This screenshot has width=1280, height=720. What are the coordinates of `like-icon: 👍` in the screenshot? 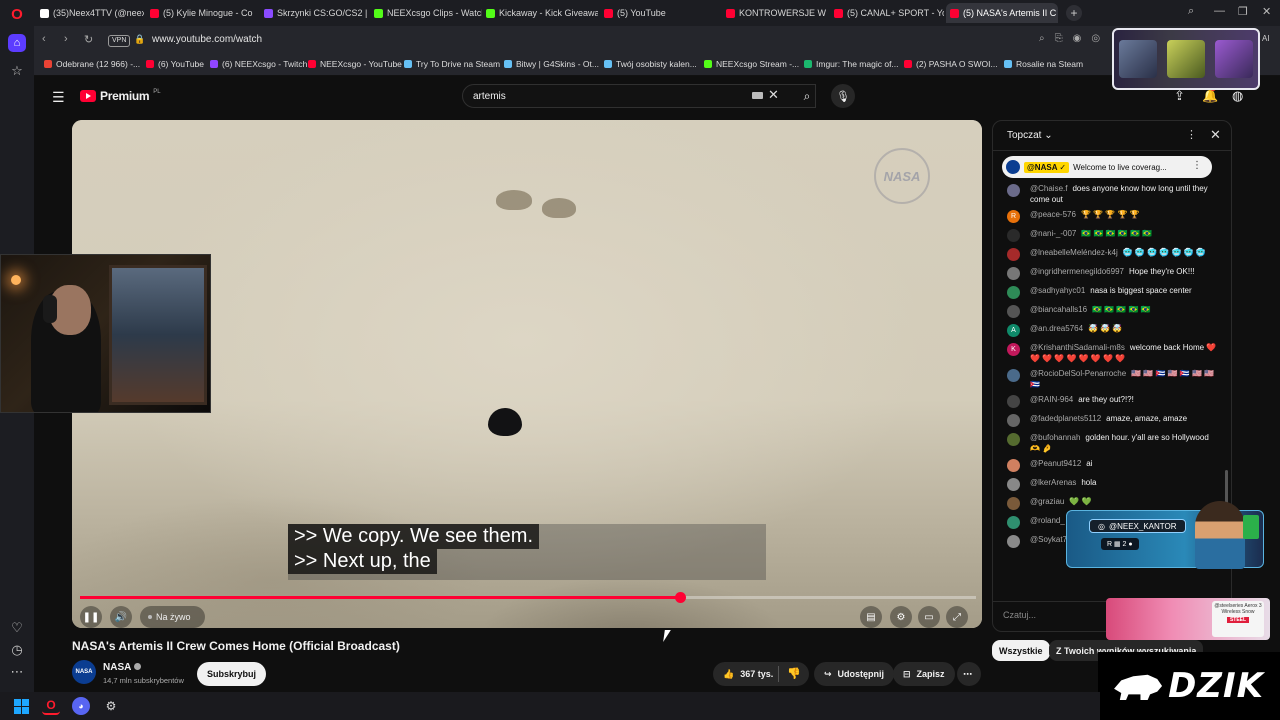 It's located at (728, 674).